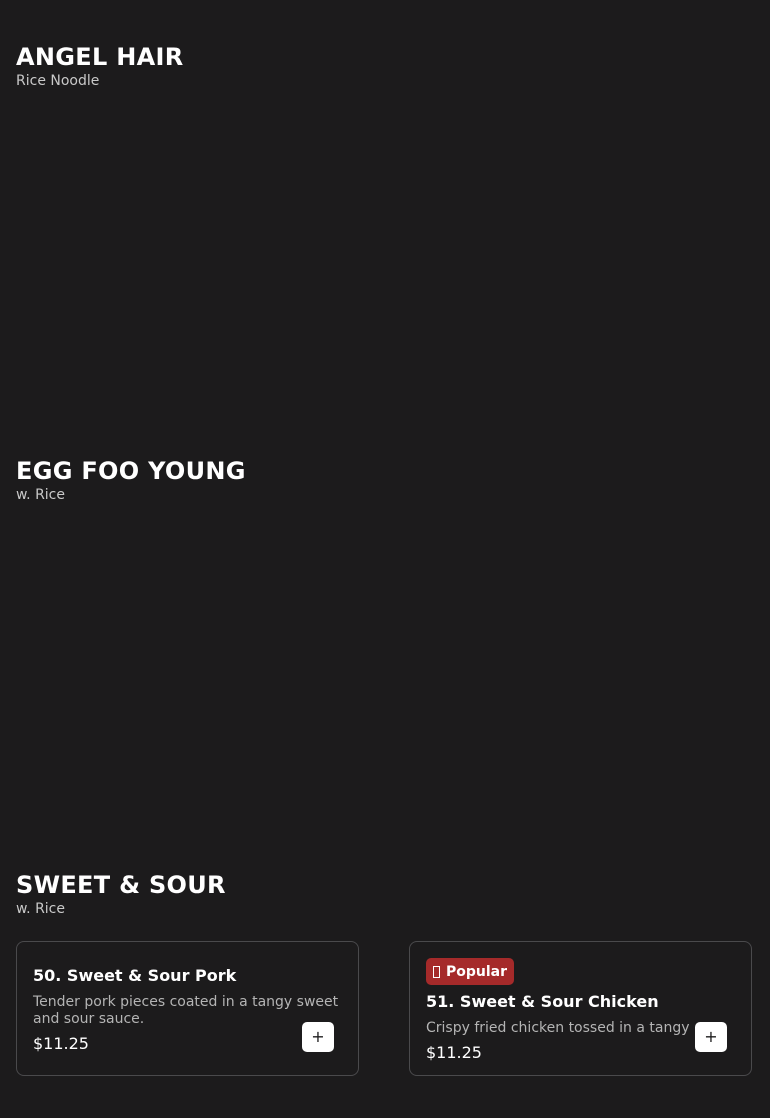 The width and height of the screenshot is (770, 1118). Describe the element at coordinates (385, 480) in the screenshot. I see `section-egg-foo-young: EGG FOO YOUNG w. Rice` at that location.